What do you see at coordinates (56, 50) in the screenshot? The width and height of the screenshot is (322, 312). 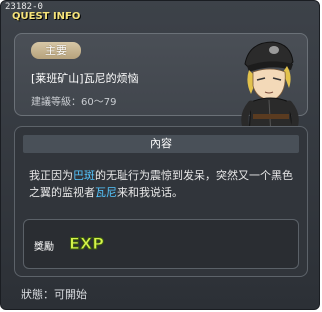 I see `quest-type-badge: 主要` at bounding box center [56, 50].